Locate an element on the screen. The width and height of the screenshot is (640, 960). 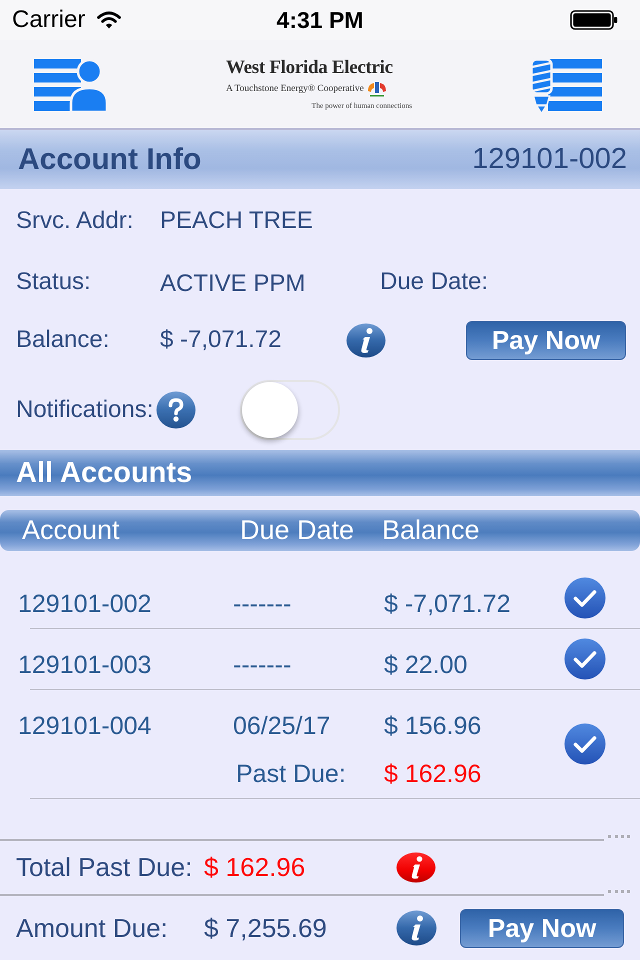
account-cell-text: 129101-004 is located at coordinates (85, 726).